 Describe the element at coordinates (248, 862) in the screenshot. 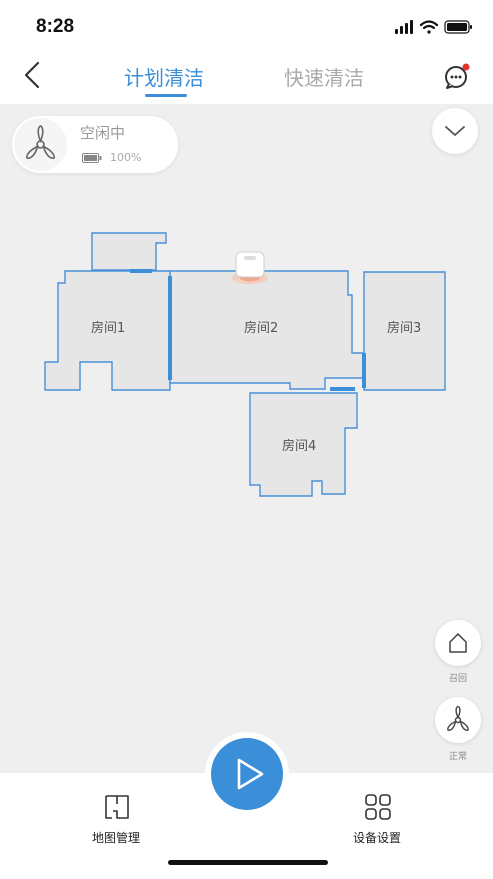

I see `home-indicator` at that location.